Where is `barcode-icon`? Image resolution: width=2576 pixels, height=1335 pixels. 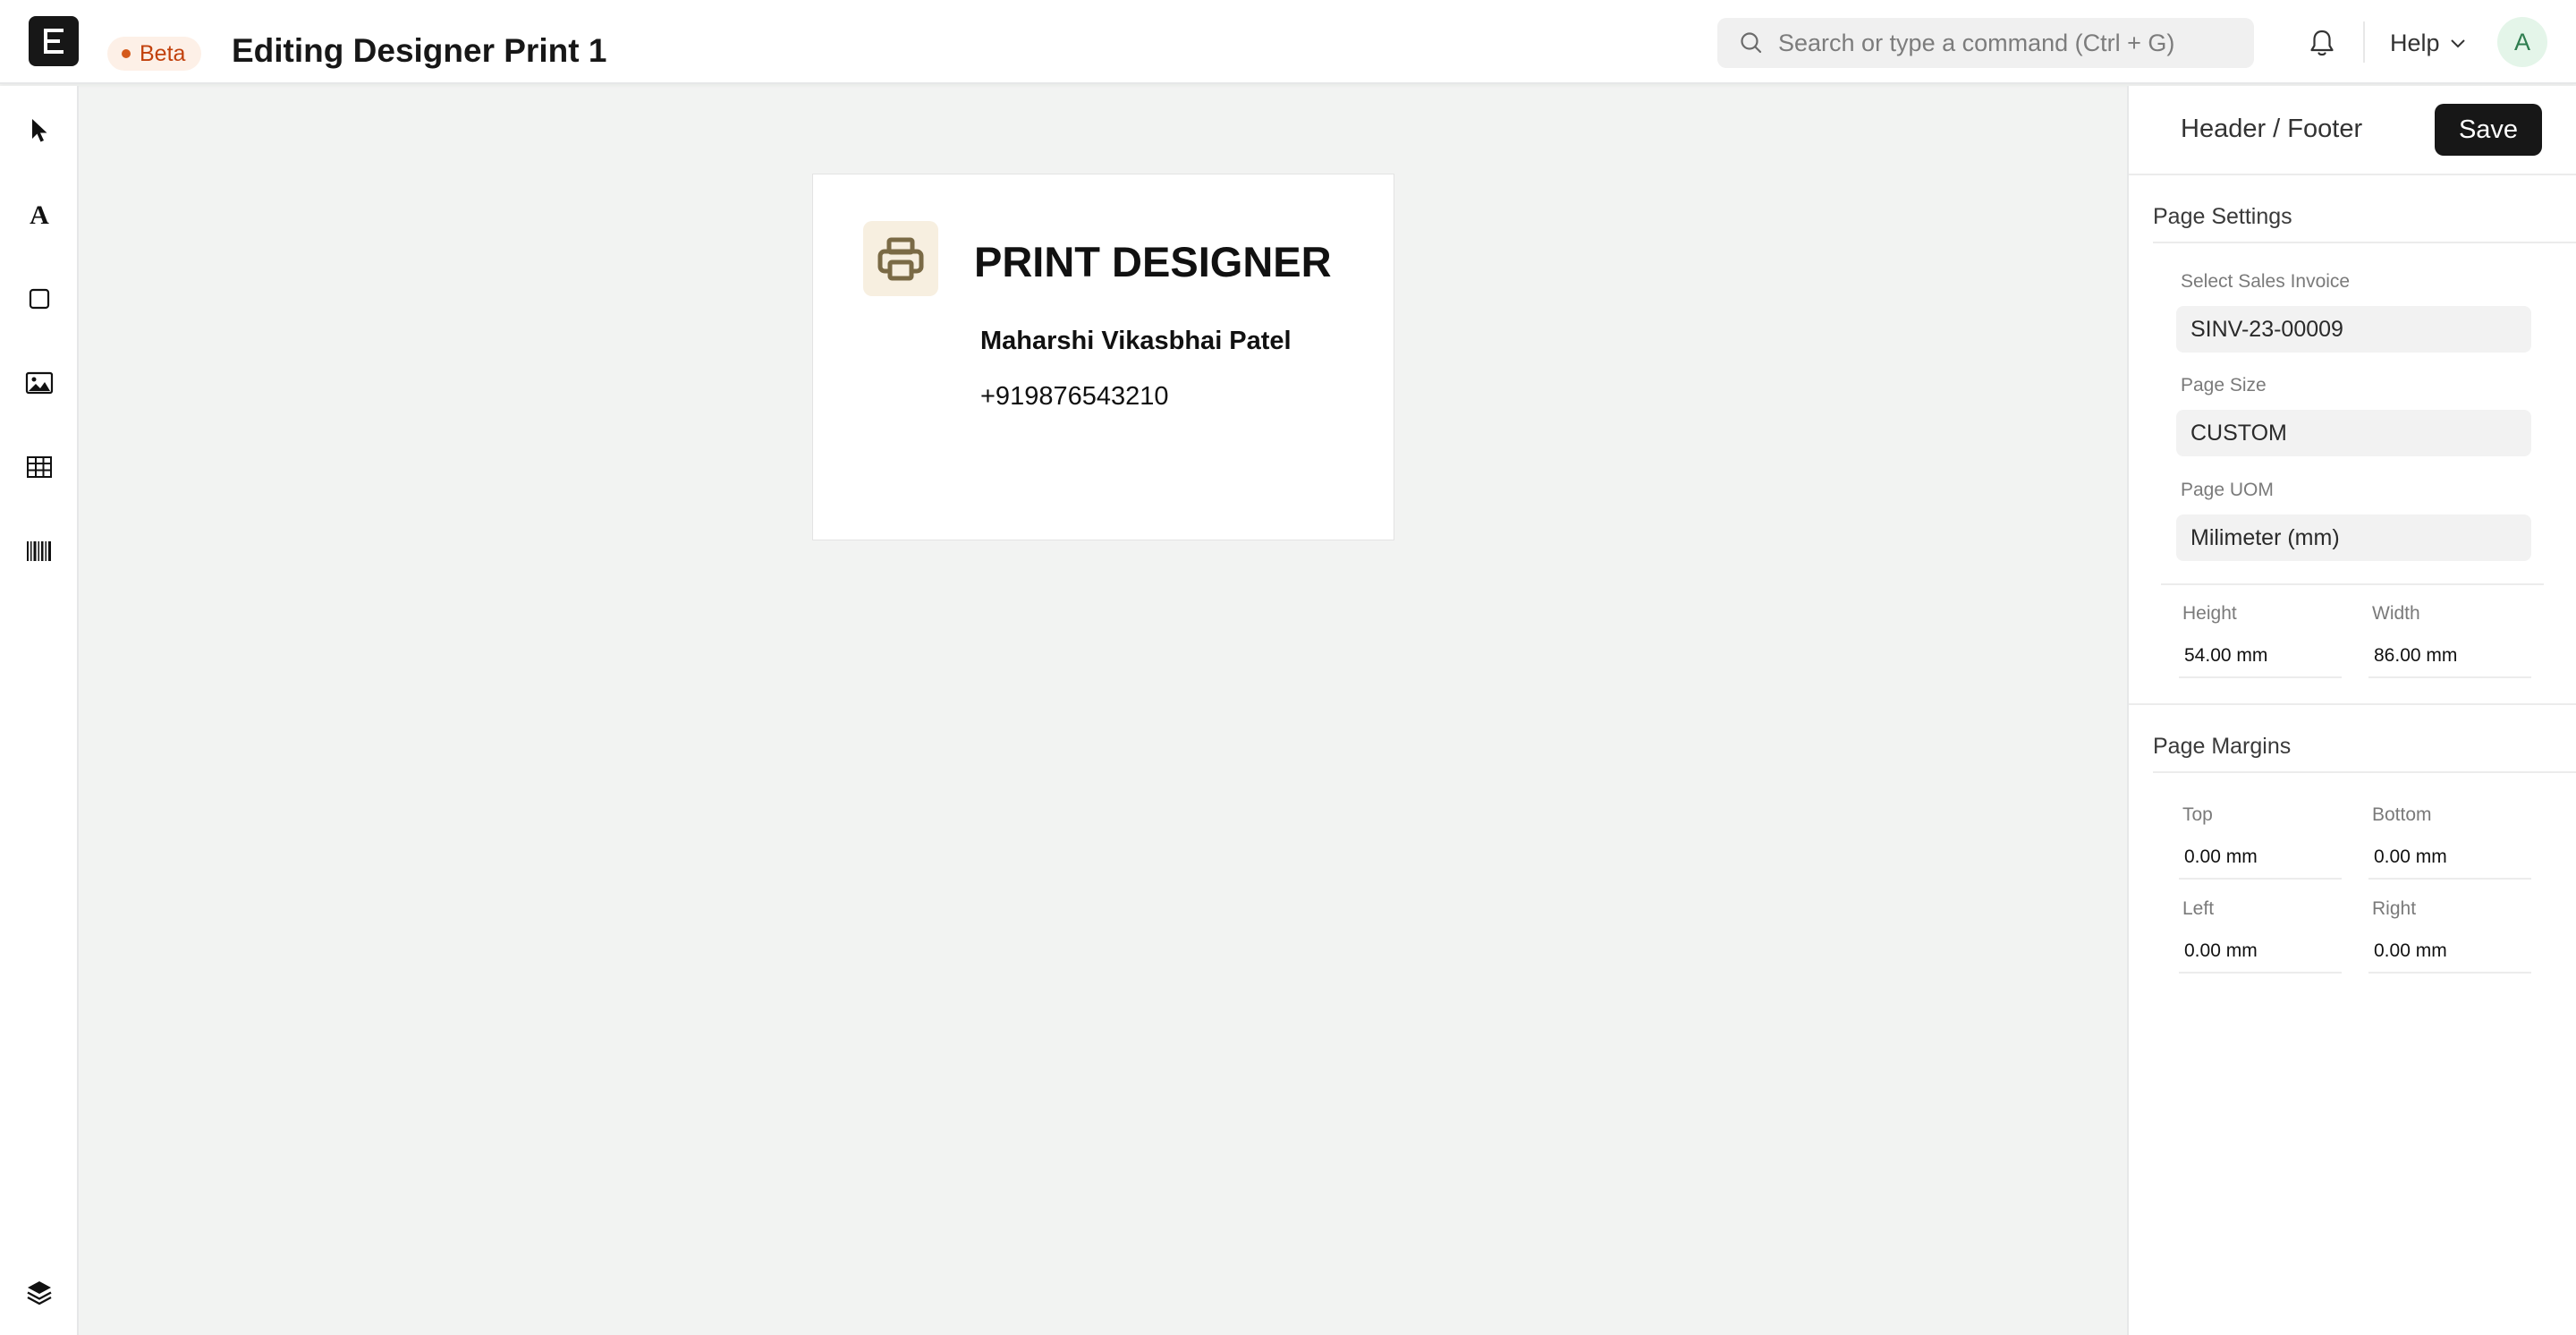
barcode-icon is located at coordinates (39, 551).